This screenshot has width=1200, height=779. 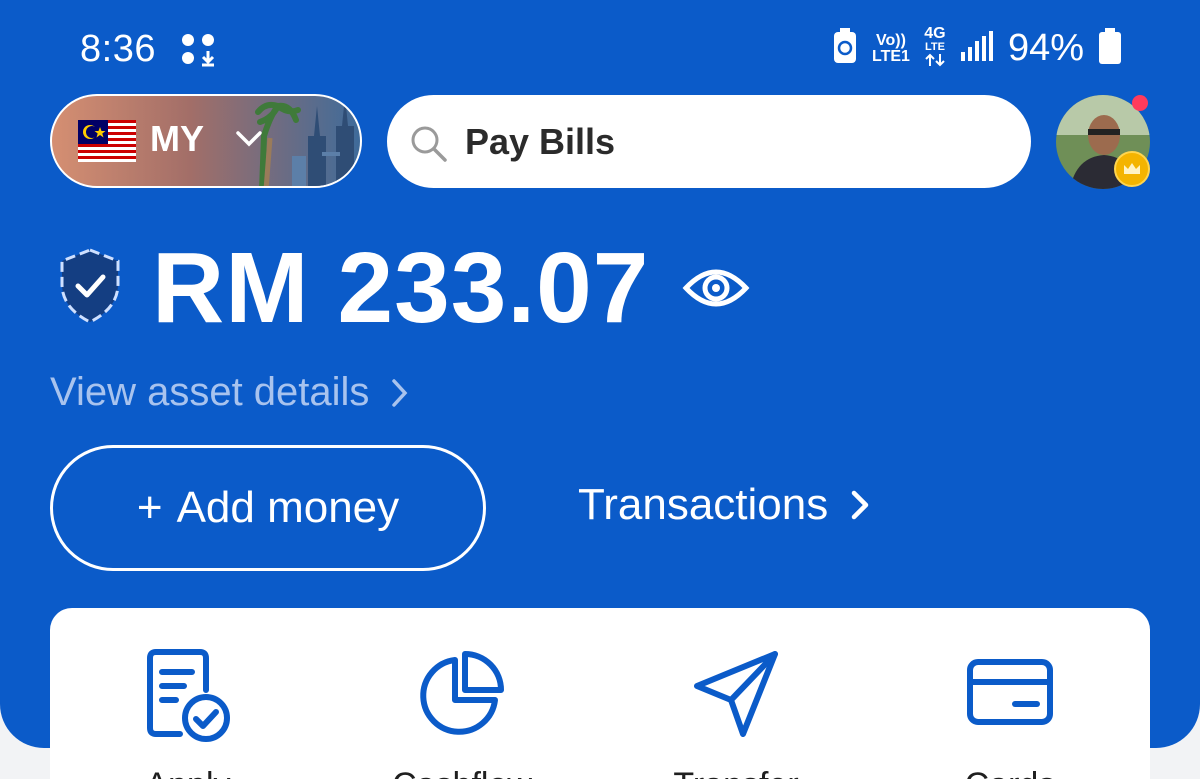 What do you see at coordinates (1103, 142) in the screenshot?
I see `profile-avatar` at bounding box center [1103, 142].